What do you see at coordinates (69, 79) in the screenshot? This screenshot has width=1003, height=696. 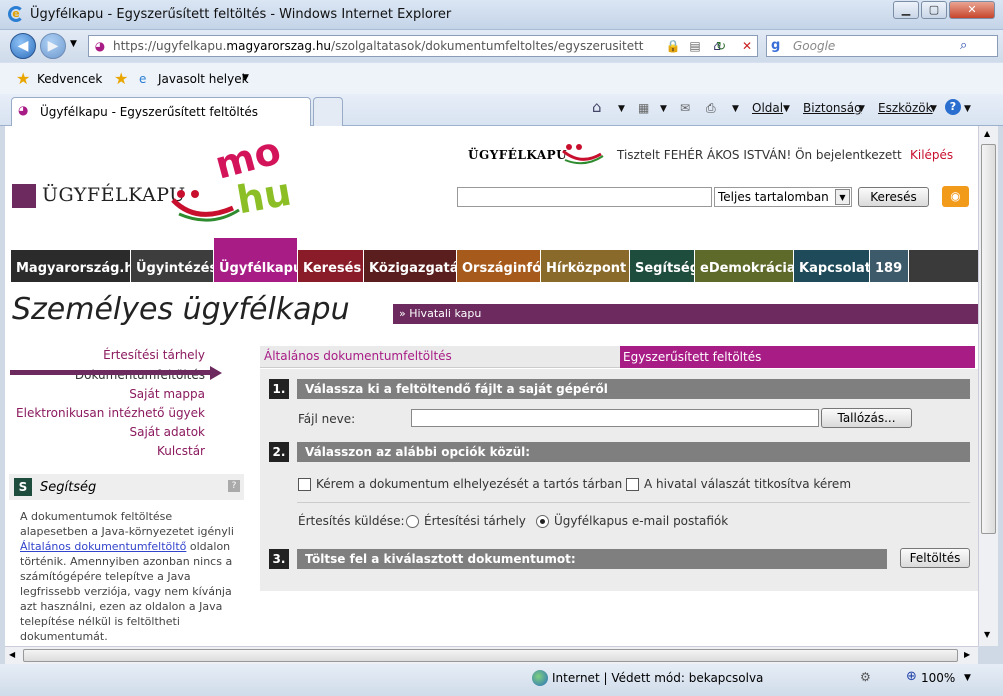 I see `favorites-button: Kedvencek` at bounding box center [69, 79].